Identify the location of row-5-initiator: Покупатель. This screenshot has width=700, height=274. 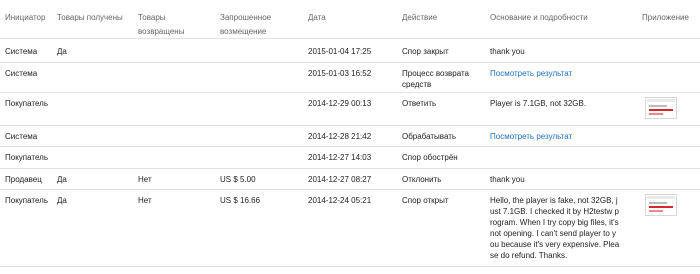
(26, 157).